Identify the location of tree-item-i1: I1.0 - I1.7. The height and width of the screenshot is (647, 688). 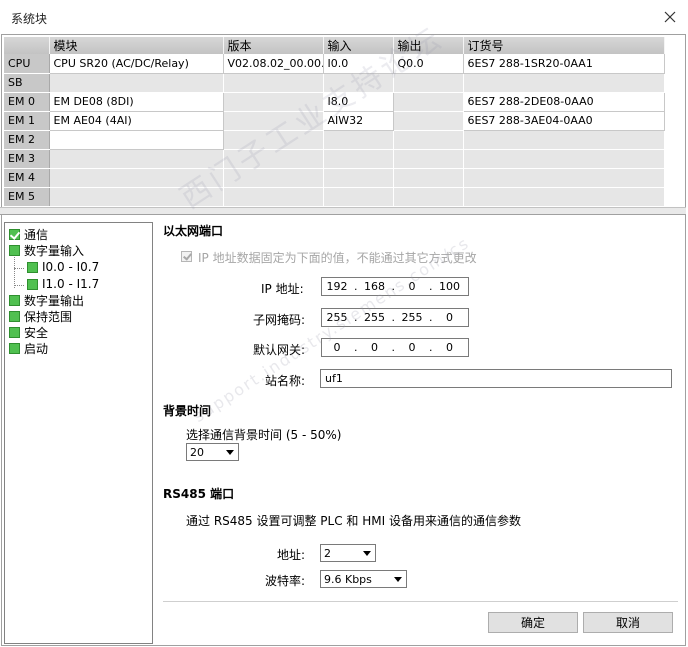
(63, 284).